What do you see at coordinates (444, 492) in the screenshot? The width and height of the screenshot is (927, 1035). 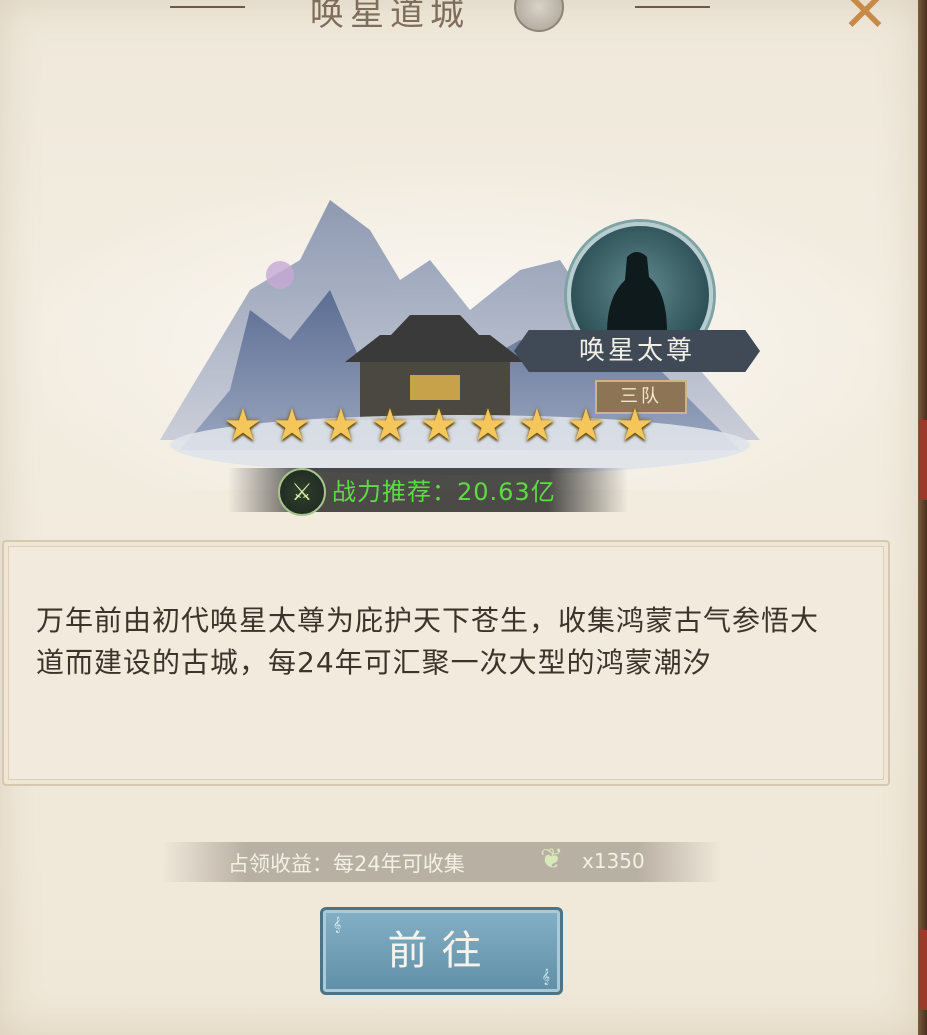 I see `power-recommend-text: 战力推荐：20.63亿` at bounding box center [444, 492].